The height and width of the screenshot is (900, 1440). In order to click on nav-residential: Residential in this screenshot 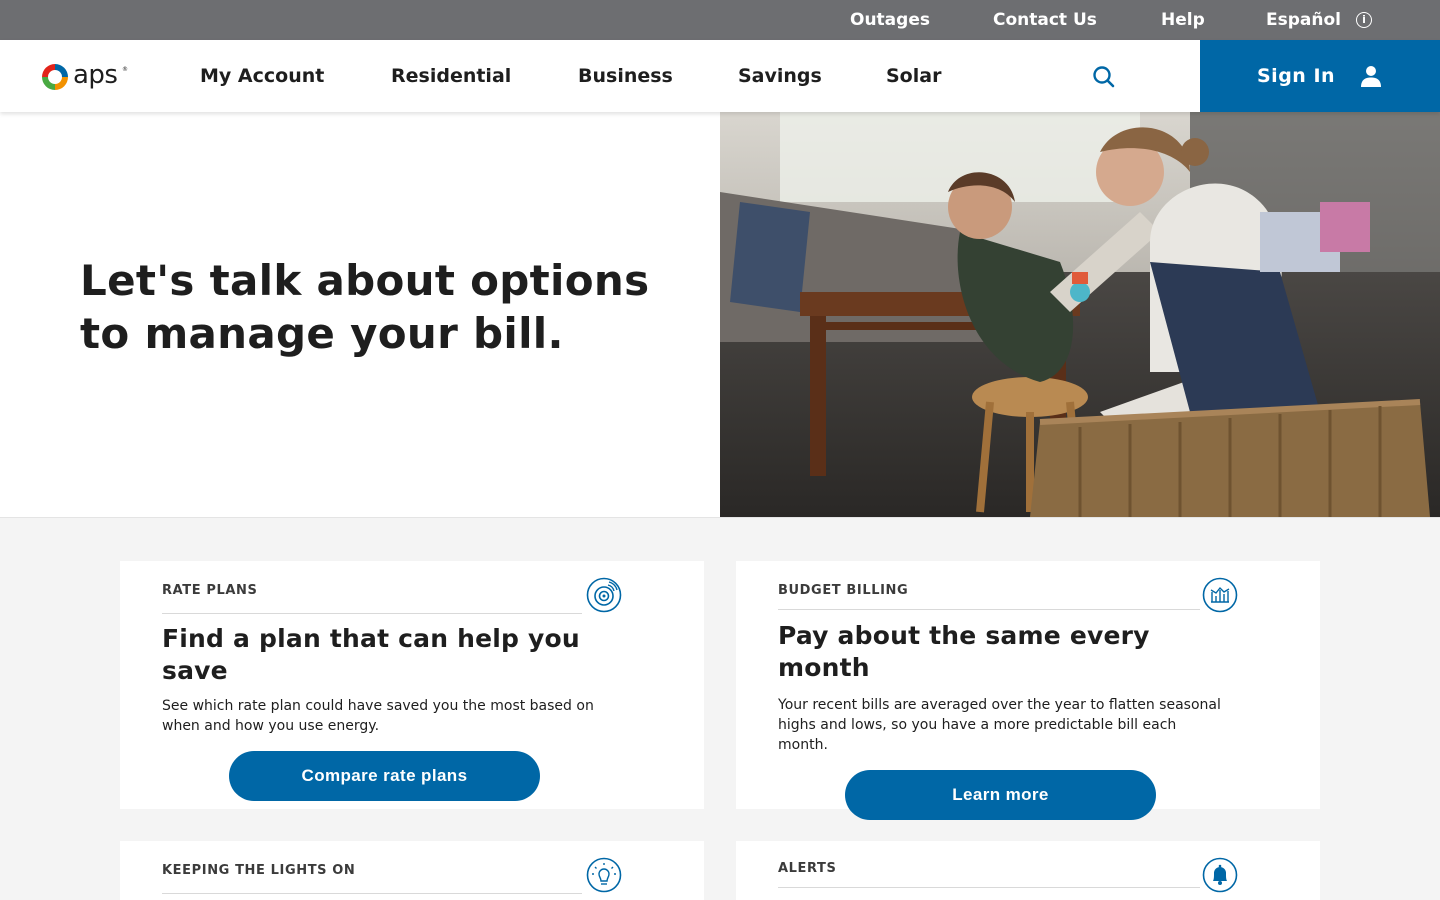, I will do `click(451, 76)`.